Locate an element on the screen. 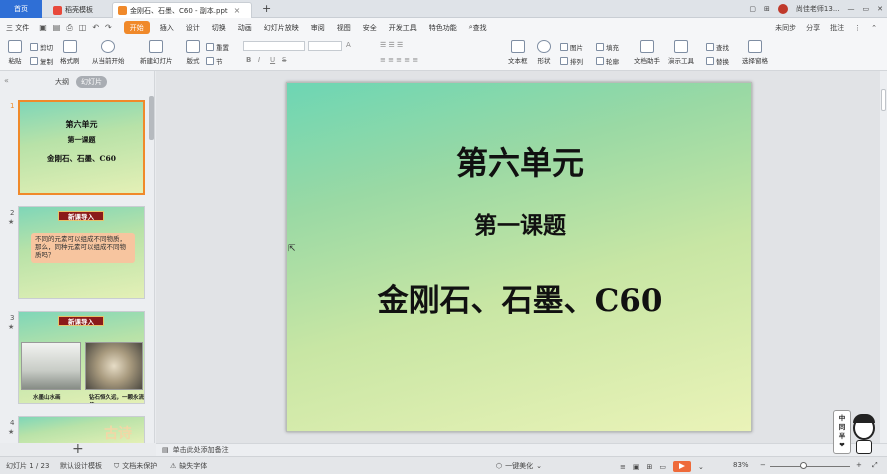 The width and height of the screenshot is (887, 474). slide-title: 第六单元 is located at coordinates (520, 161).